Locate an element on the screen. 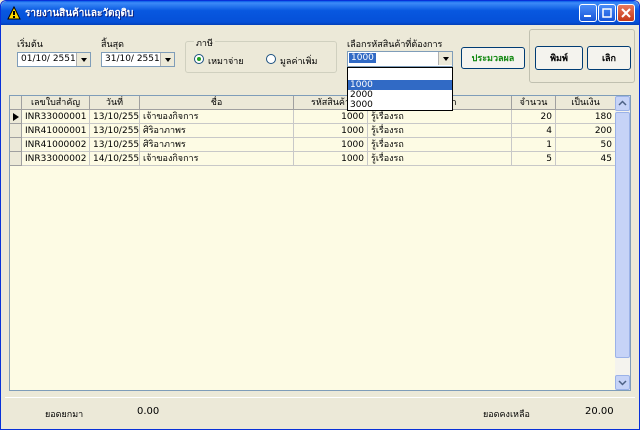  maximize-button is located at coordinates (607, 13).